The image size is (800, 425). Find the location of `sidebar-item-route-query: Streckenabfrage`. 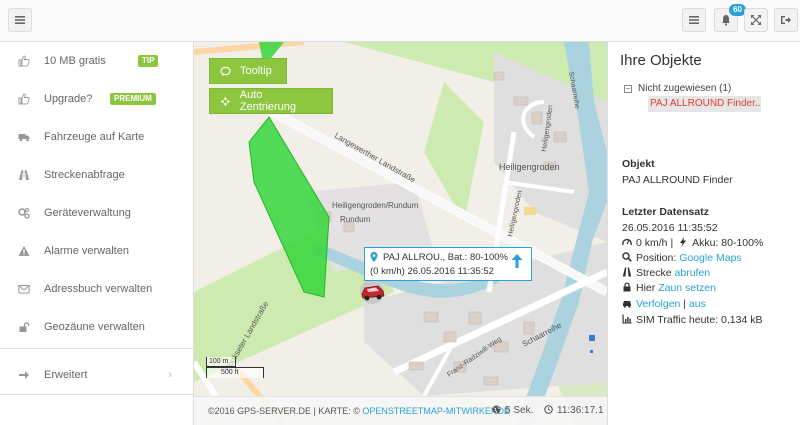

sidebar-item-route-query: Streckenabfrage is located at coordinates (96, 174).